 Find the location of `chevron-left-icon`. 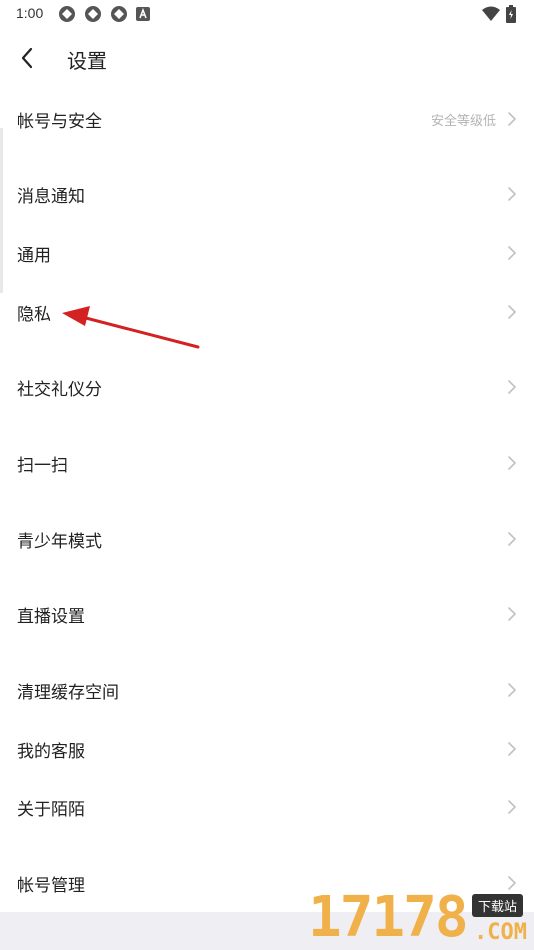

chevron-left-icon is located at coordinates (27, 58).